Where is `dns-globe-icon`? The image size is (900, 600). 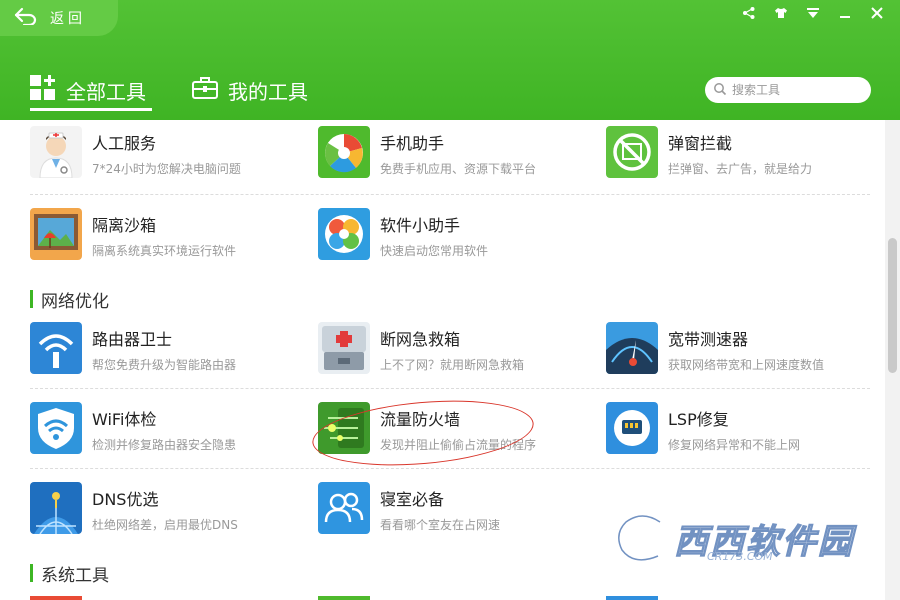
dns-globe-icon is located at coordinates (56, 508).